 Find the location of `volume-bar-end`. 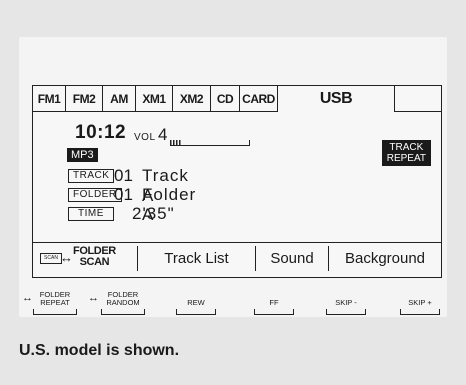

volume-bar-end is located at coordinates (249, 143).